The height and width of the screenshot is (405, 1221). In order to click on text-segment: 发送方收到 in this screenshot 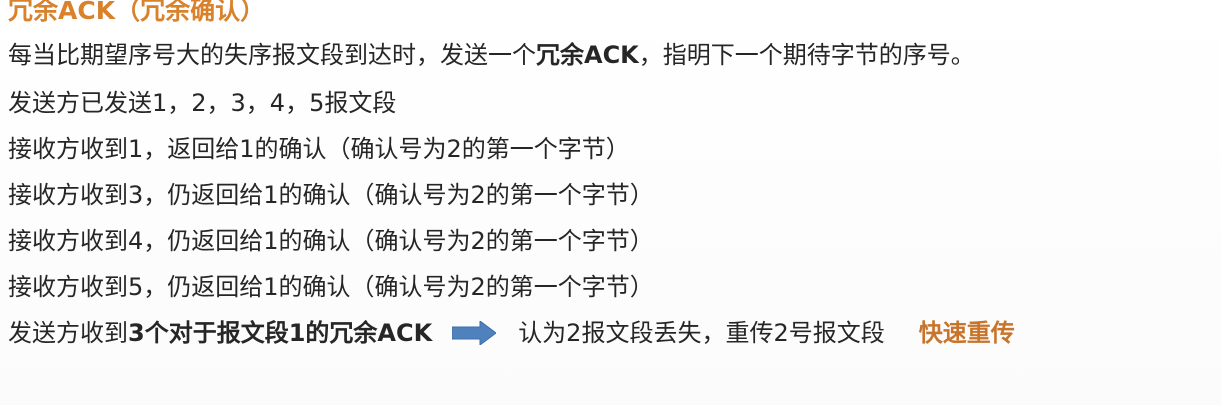, I will do `click(68, 333)`.